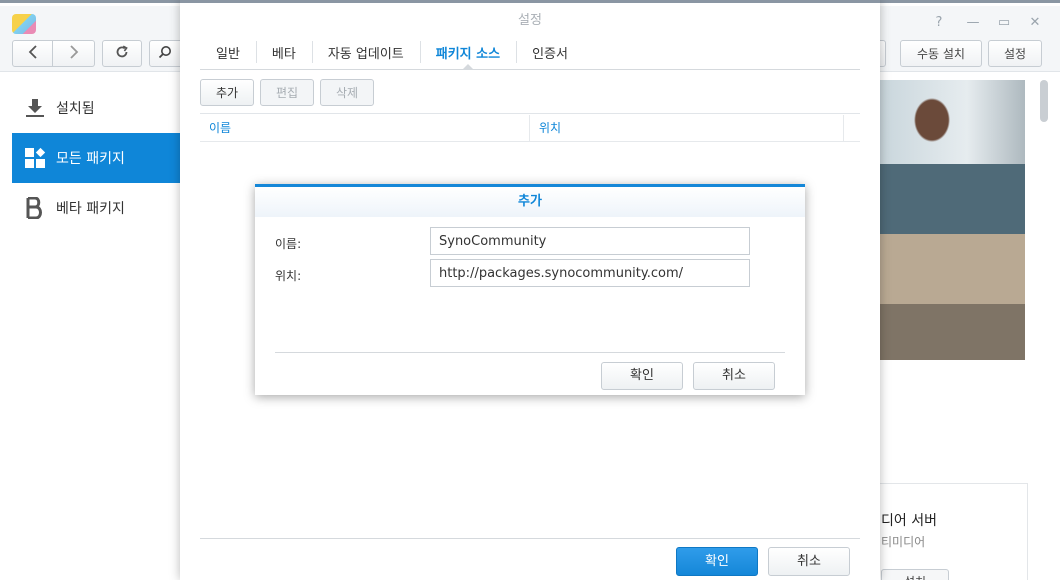 Image resolution: width=1060 pixels, height=580 pixels. I want to click on settings-cancel-button: 취소, so click(809, 561).